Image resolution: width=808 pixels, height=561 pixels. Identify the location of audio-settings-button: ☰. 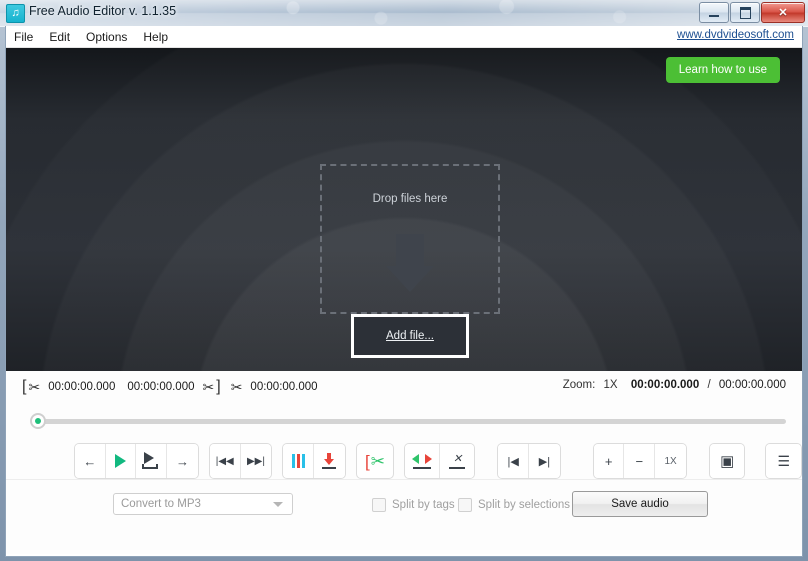
(784, 461).